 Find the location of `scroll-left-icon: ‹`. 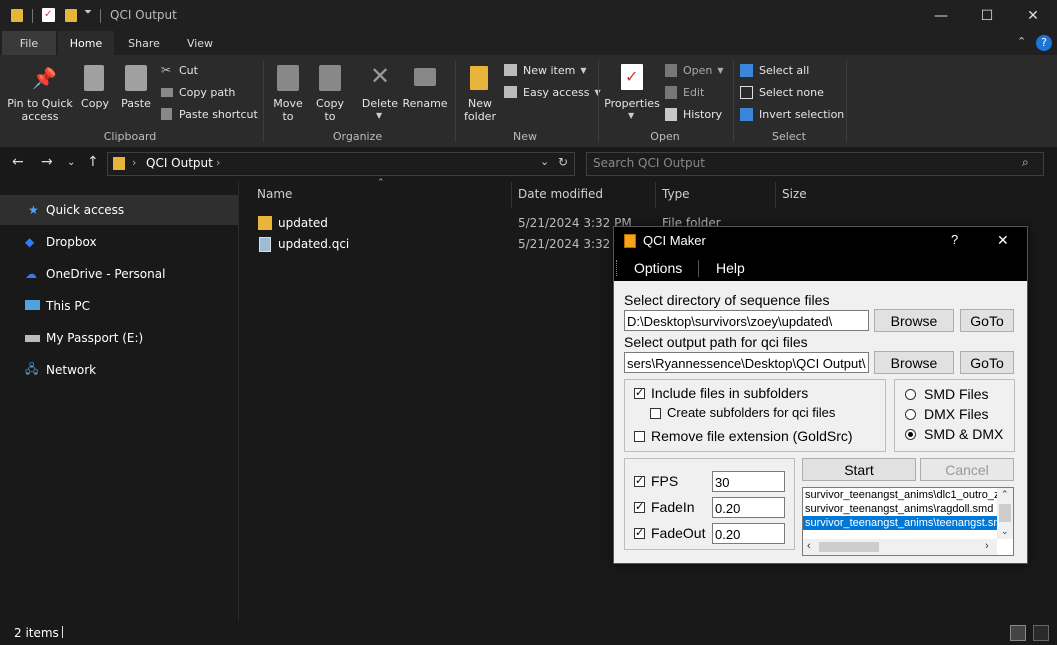

scroll-left-icon: ‹ is located at coordinates (809, 546).